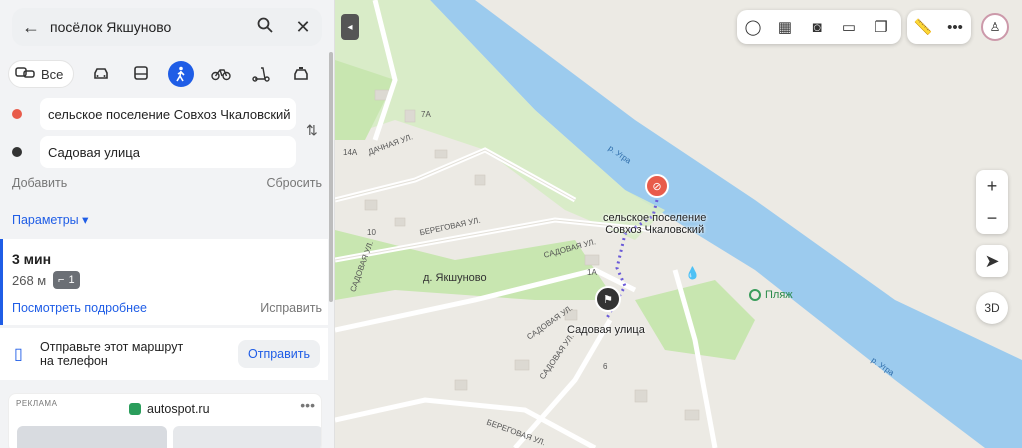  I want to click on mode-scooter-button, so click(261, 74).